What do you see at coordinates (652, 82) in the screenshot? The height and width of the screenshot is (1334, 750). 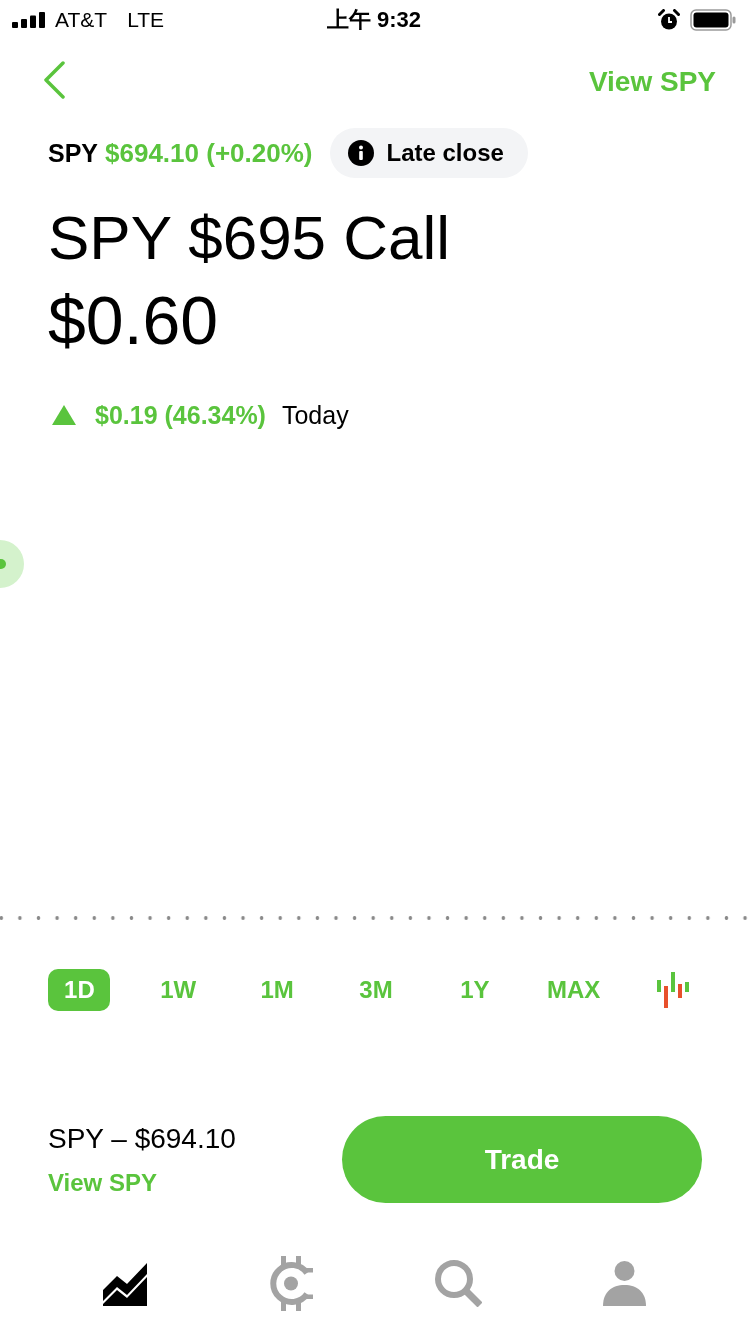 I see `view-symbol-link: View SPY` at bounding box center [652, 82].